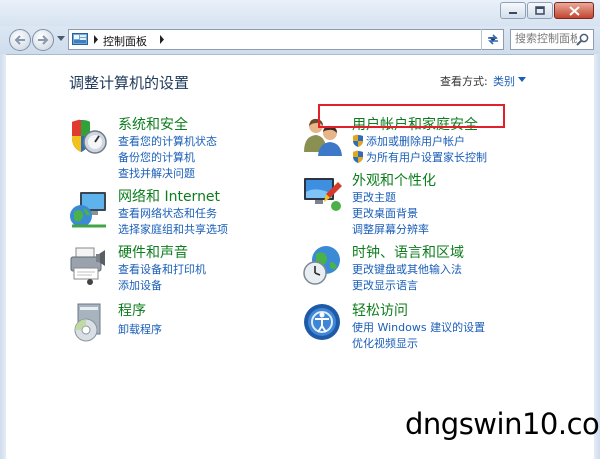 This screenshot has height=459, width=600. Describe the element at coordinates (286, 39) in the screenshot. I see `address-bar: 控制面板` at that location.